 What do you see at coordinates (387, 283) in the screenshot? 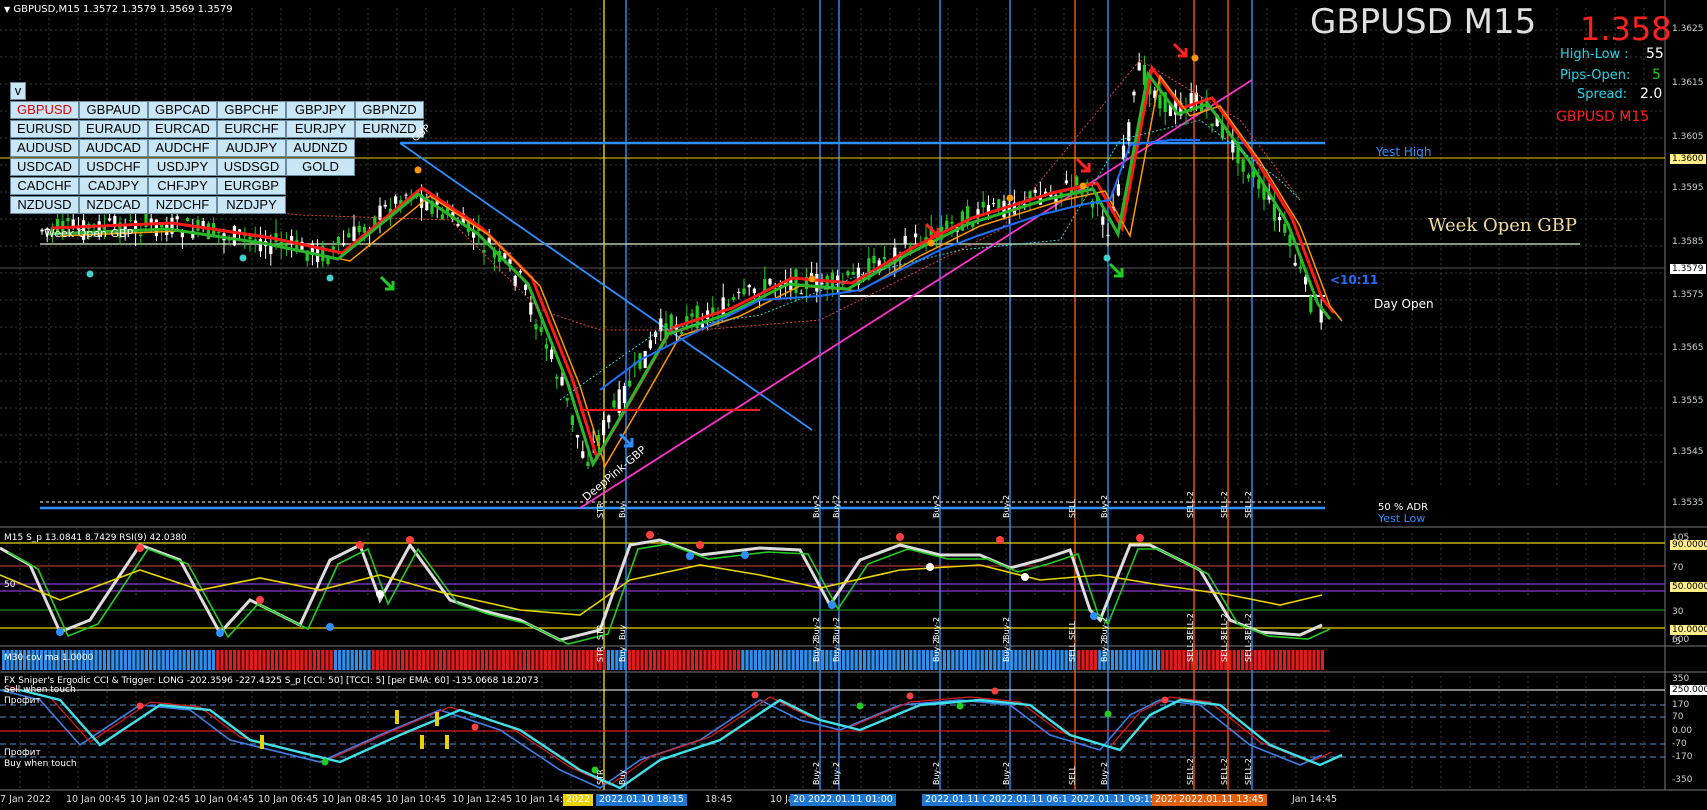
I see `signal-arrow-icon` at bounding box center [387, 283].